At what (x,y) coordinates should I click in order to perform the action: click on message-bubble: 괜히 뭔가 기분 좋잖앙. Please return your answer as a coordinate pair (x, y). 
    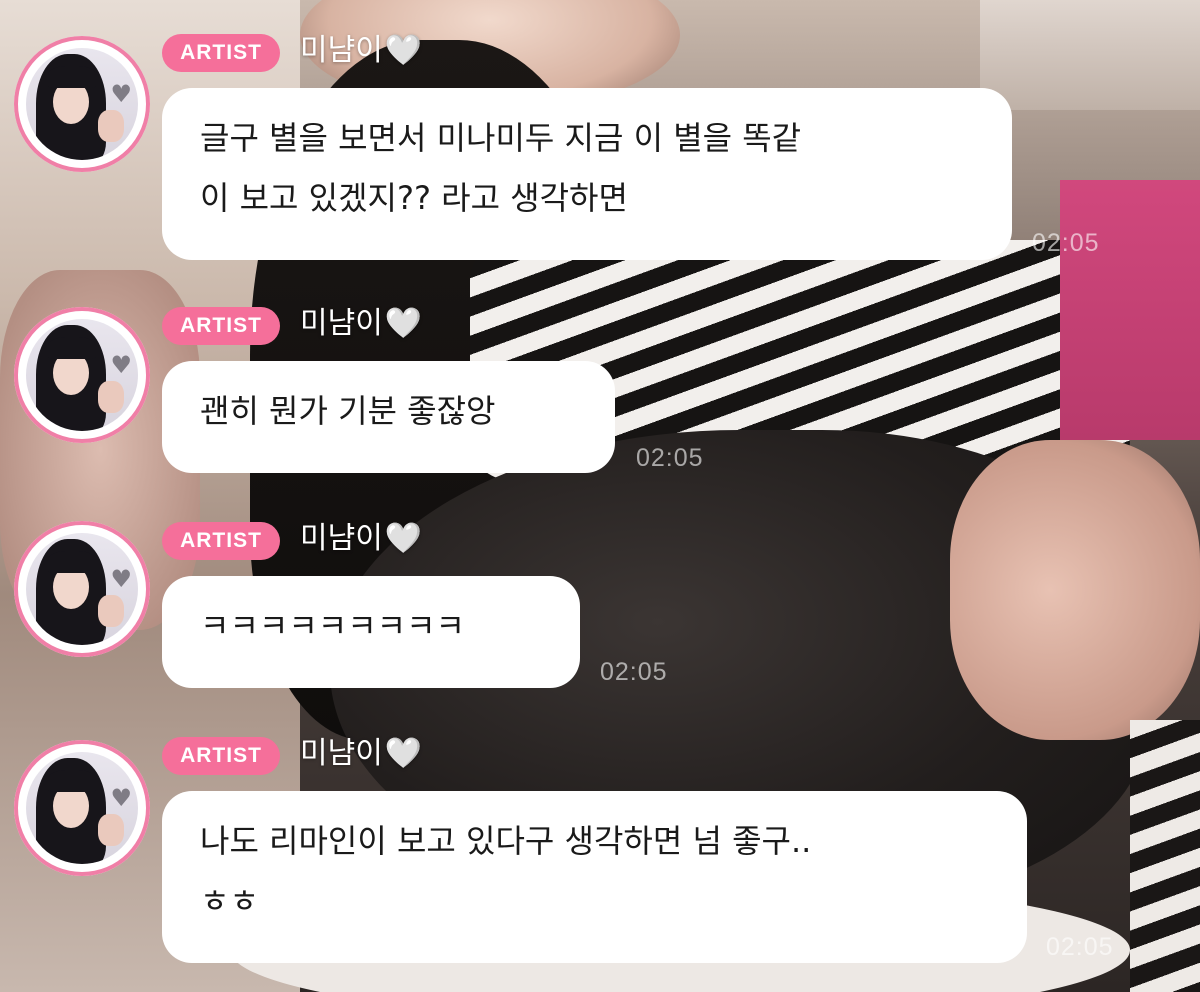
    Looking at the image, I should click on (388, 417).